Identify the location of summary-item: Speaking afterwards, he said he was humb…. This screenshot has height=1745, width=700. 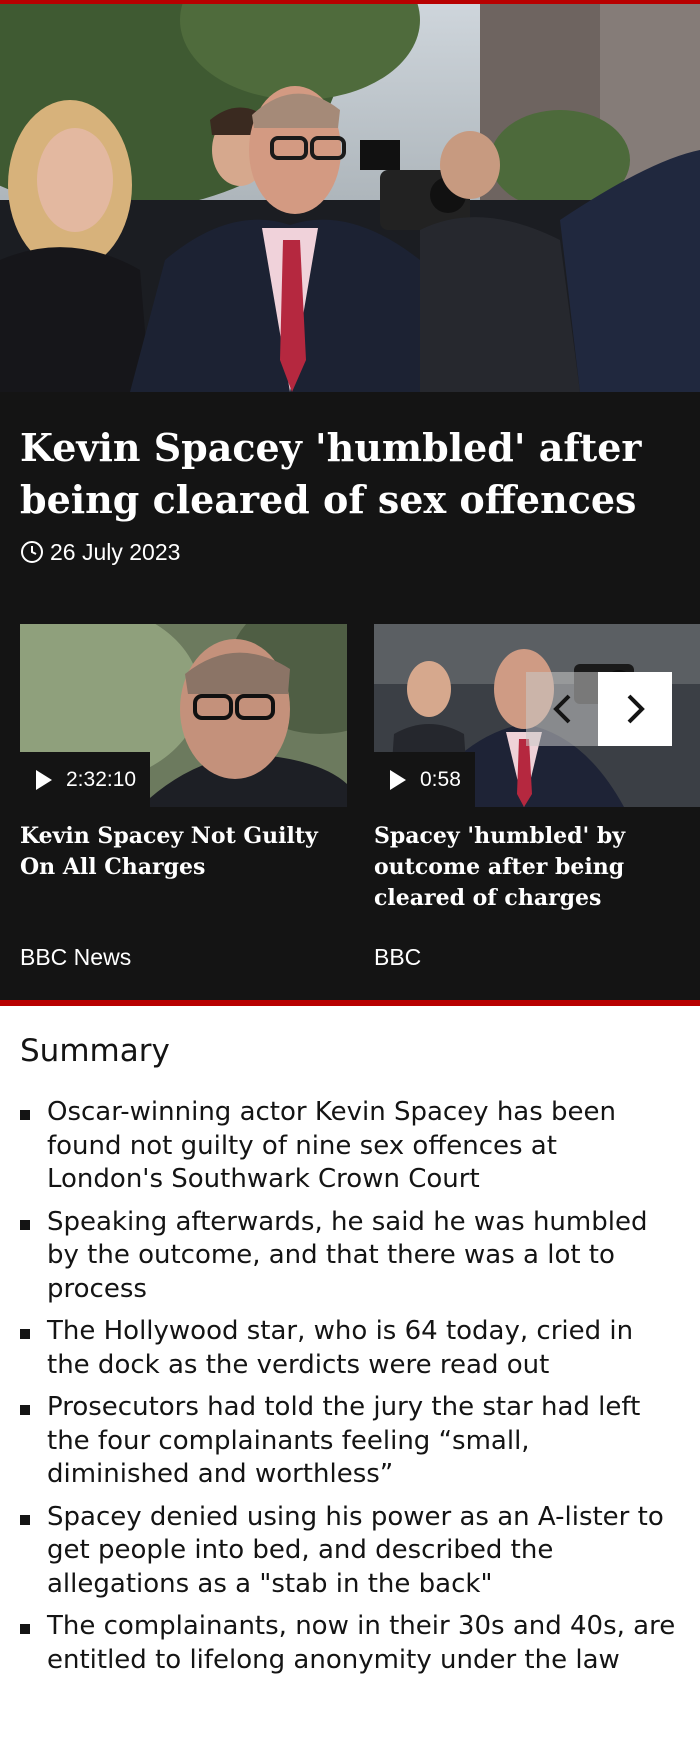
(350, 1256).